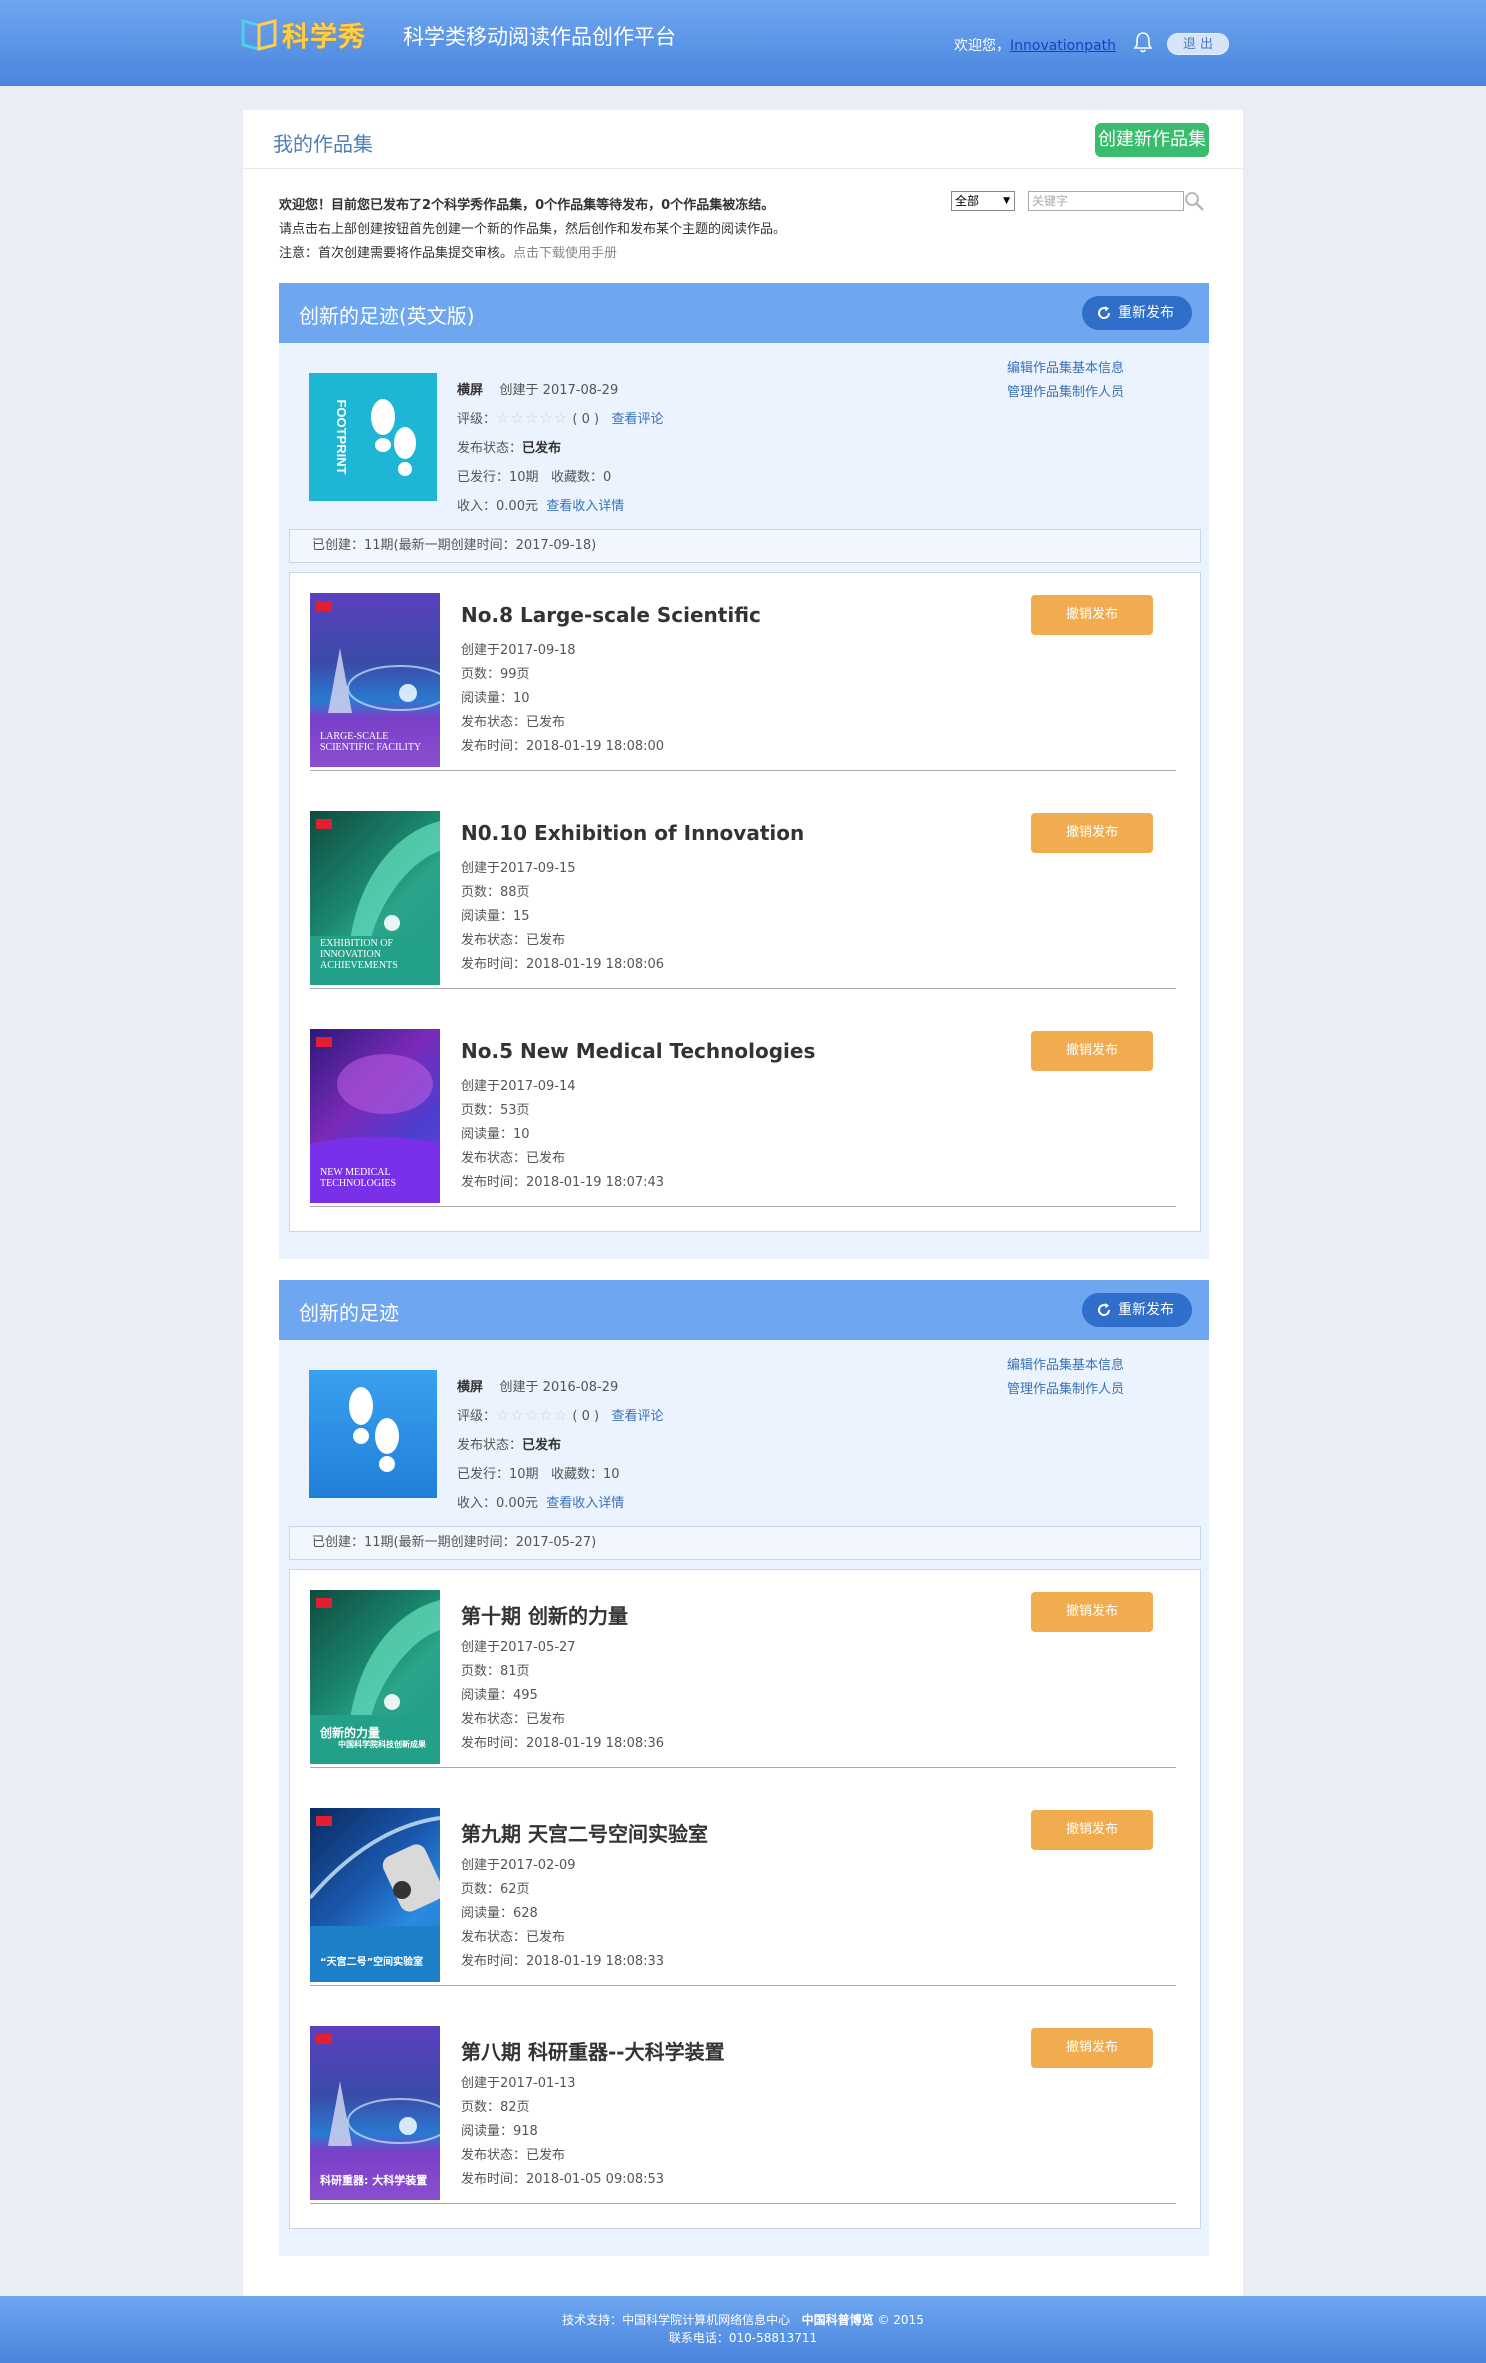  Describe the element at coordinates (538, 1387) in the screenshot. I see `collection-meta-row: 横屏 创建于 2016-08-29` at that location.